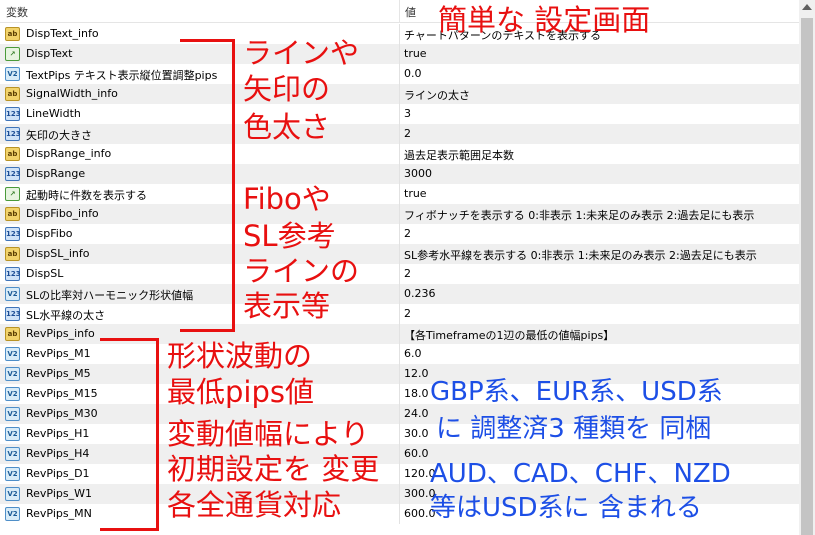  Describe the element at coordinates (287, 127) in the screenshot. I see `annotation-line-3: 色太さ` at that location.